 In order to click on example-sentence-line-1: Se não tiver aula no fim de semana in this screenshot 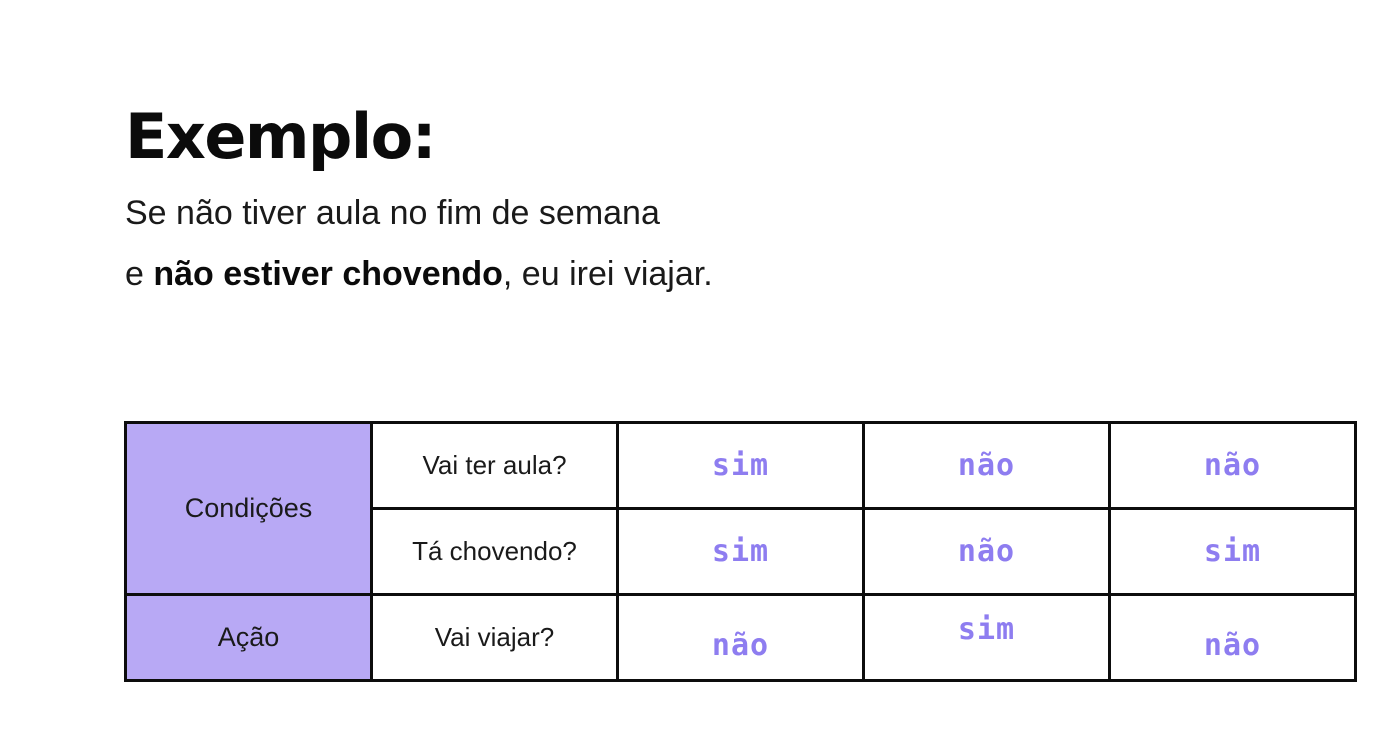, I will do `click(392, 213)`.